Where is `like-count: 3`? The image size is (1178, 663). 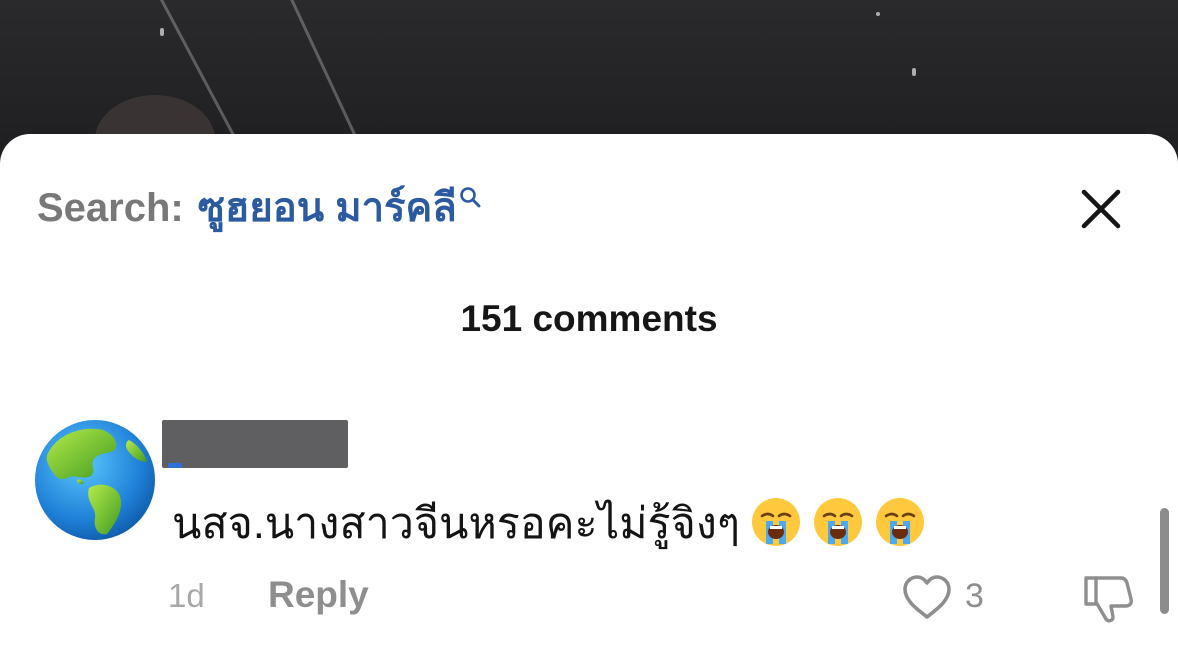 like-count: 3 is located at coordinates (974, 596).